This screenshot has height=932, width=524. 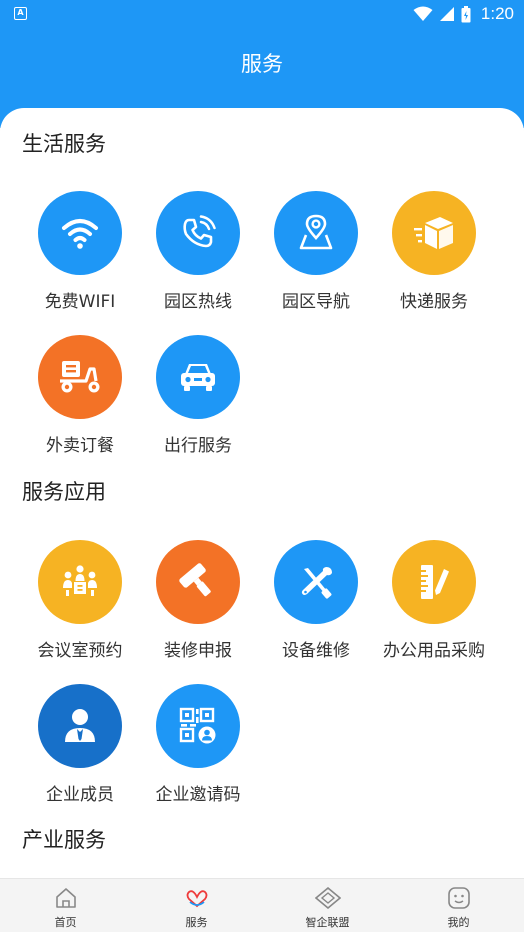 What do you see at coordinates (423, 13) in the screenshot?
I see `wifi-signal-icon` at bounding box center [423, 13].